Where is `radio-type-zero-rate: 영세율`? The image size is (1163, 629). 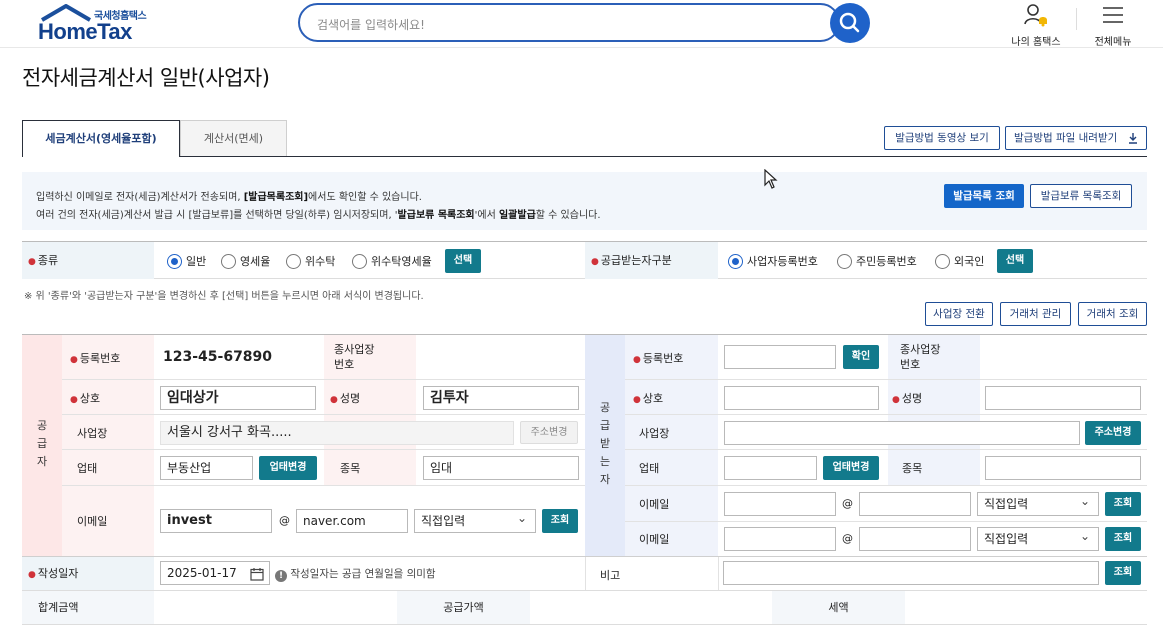 radio-type-zero-rate: 영세율 is located at coordinates (245, 261).